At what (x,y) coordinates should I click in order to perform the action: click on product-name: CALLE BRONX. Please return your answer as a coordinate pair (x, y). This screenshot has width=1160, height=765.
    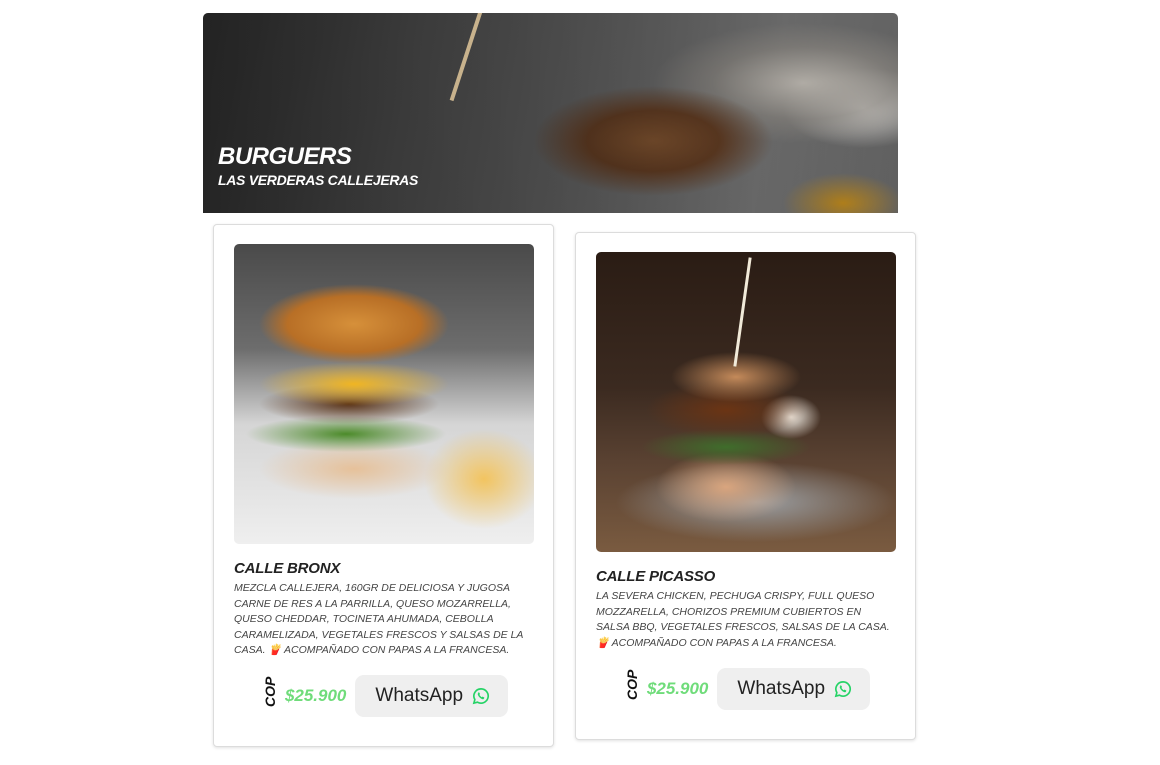
    Looking at the image, I should click on (287, 568).